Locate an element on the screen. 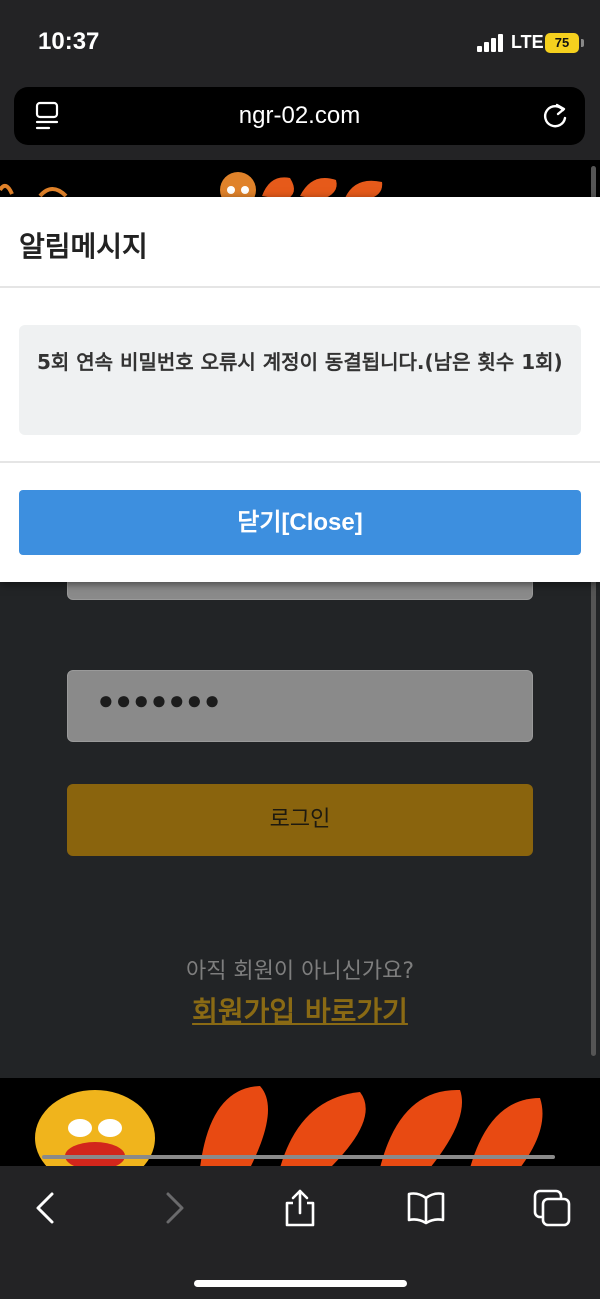  horizontal-scrollbar is located at coordinates (298, 1157).